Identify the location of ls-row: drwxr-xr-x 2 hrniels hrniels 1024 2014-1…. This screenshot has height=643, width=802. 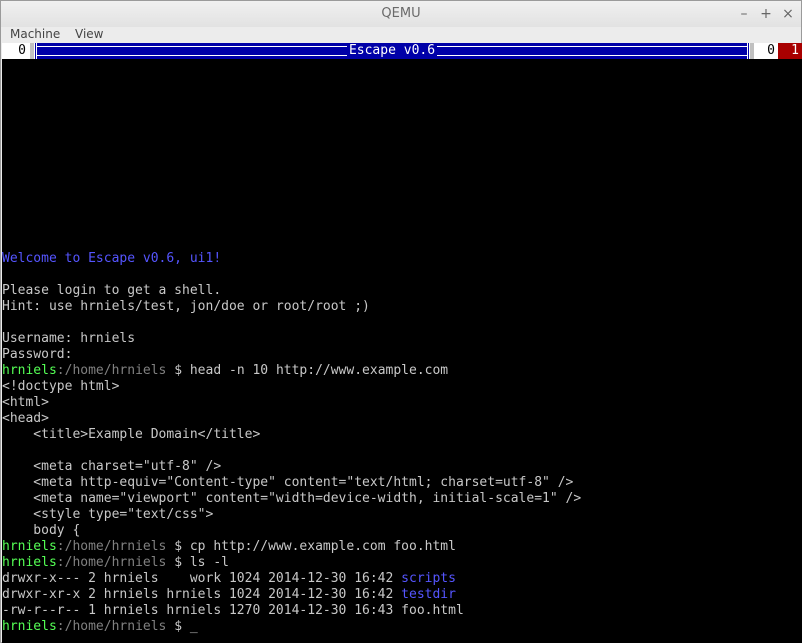
(402, 595).